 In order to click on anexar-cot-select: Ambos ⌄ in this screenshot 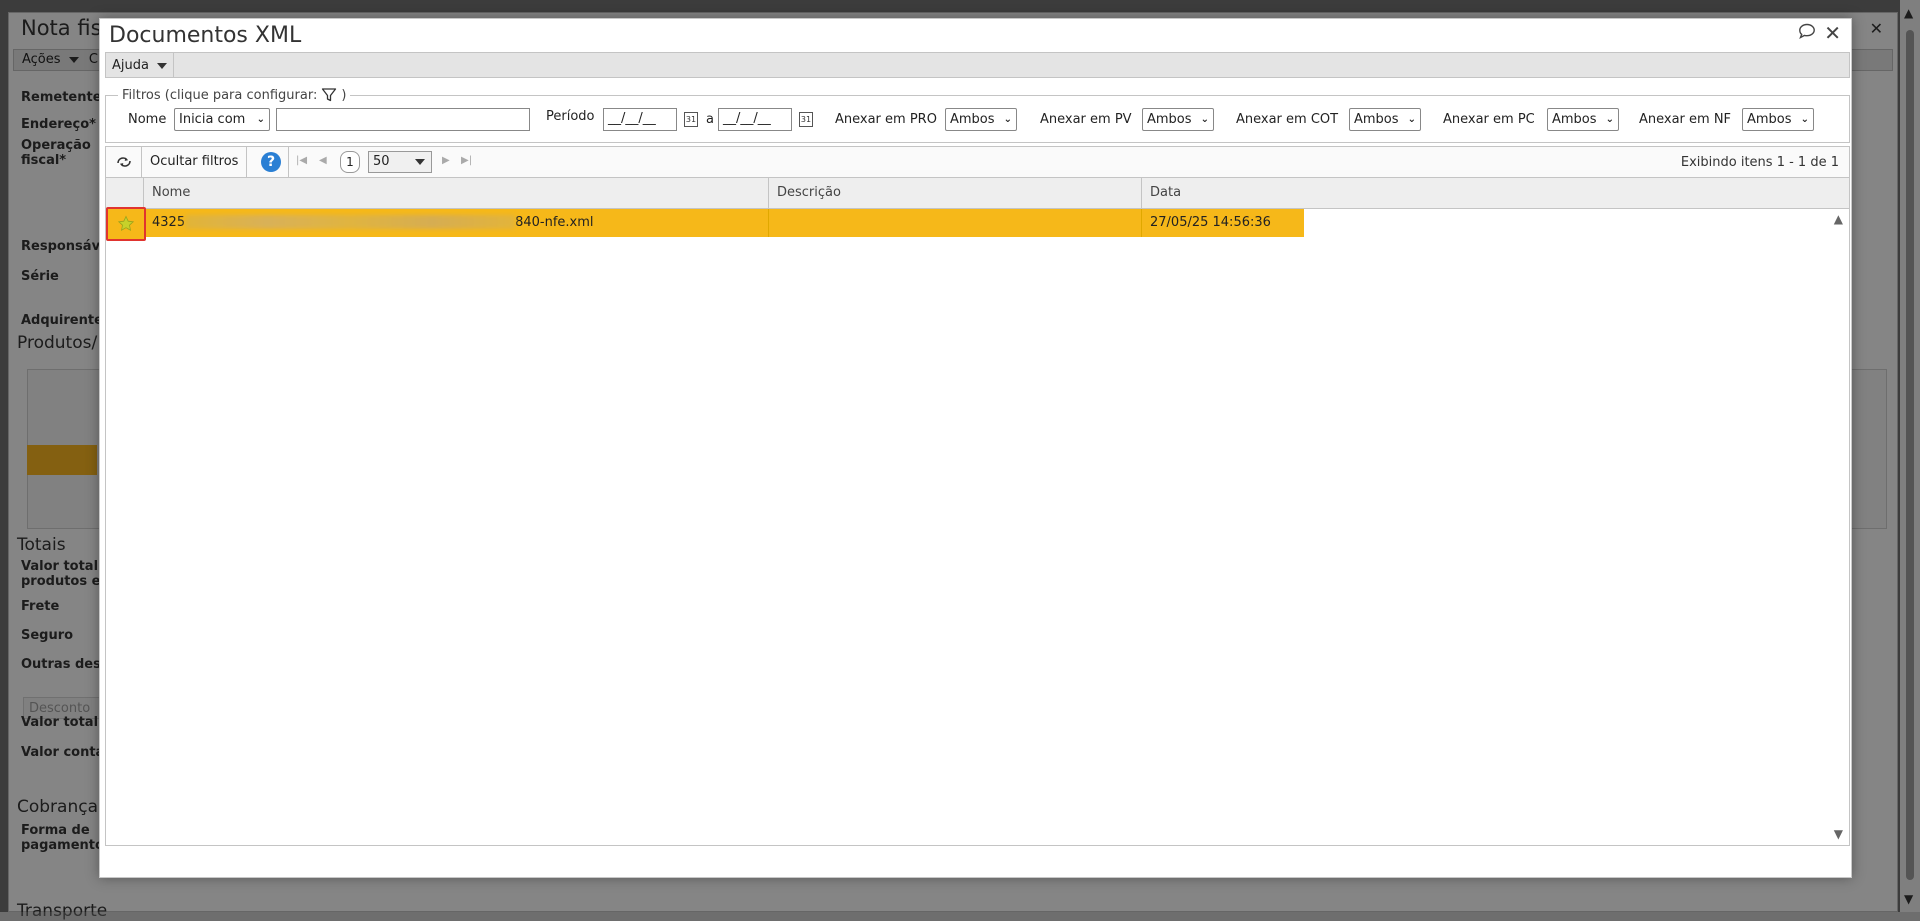, I will do `click(1385, 119)`.